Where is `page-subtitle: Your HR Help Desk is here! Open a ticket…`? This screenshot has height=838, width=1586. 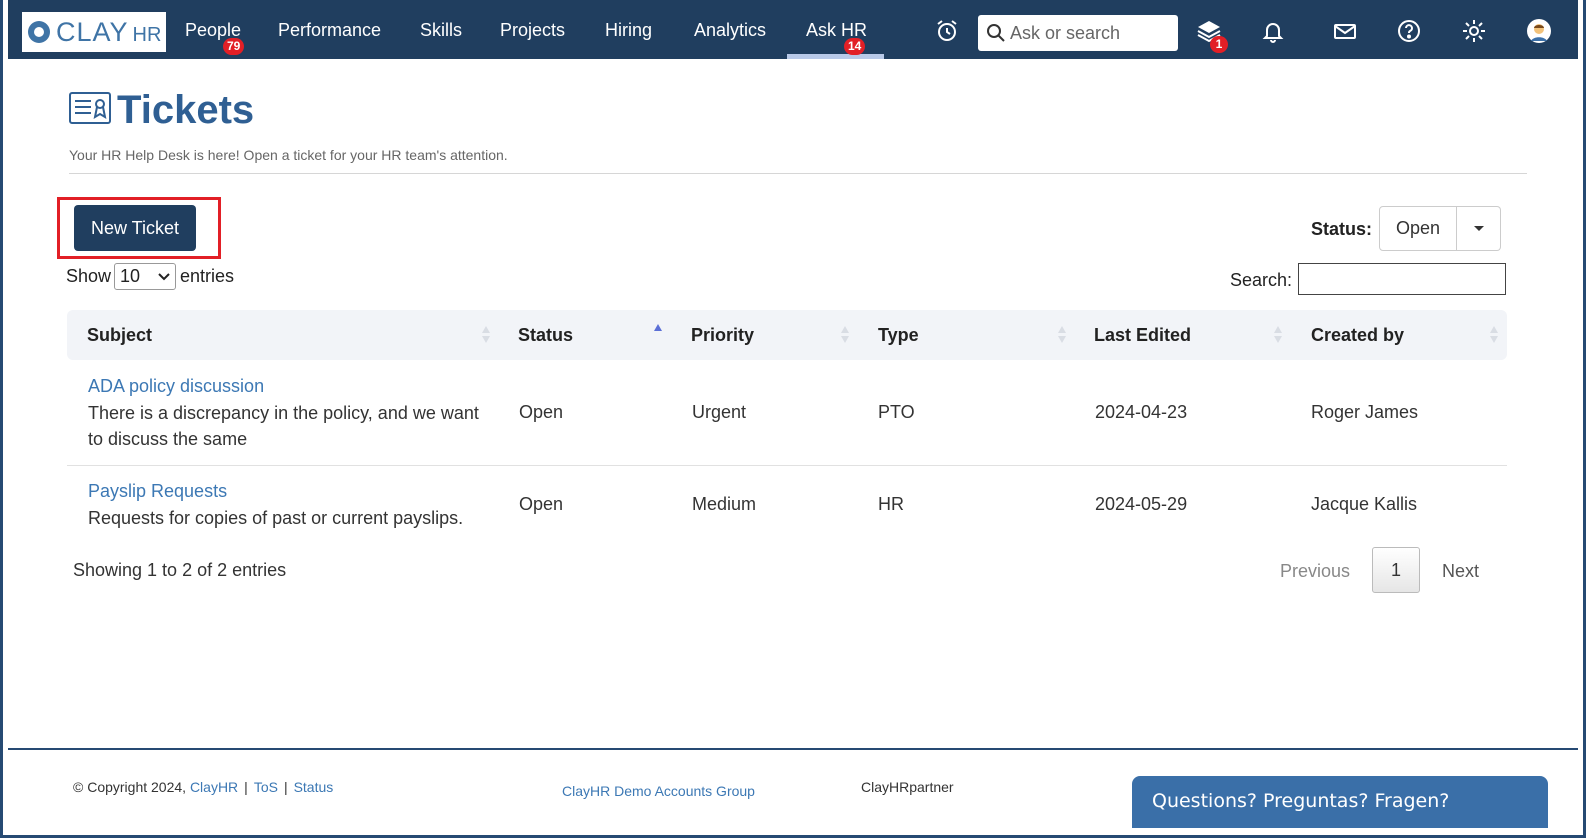 page-subtitle: Your HR Help Desk is here! Open a ticket… is located at coordinates (288, 155).